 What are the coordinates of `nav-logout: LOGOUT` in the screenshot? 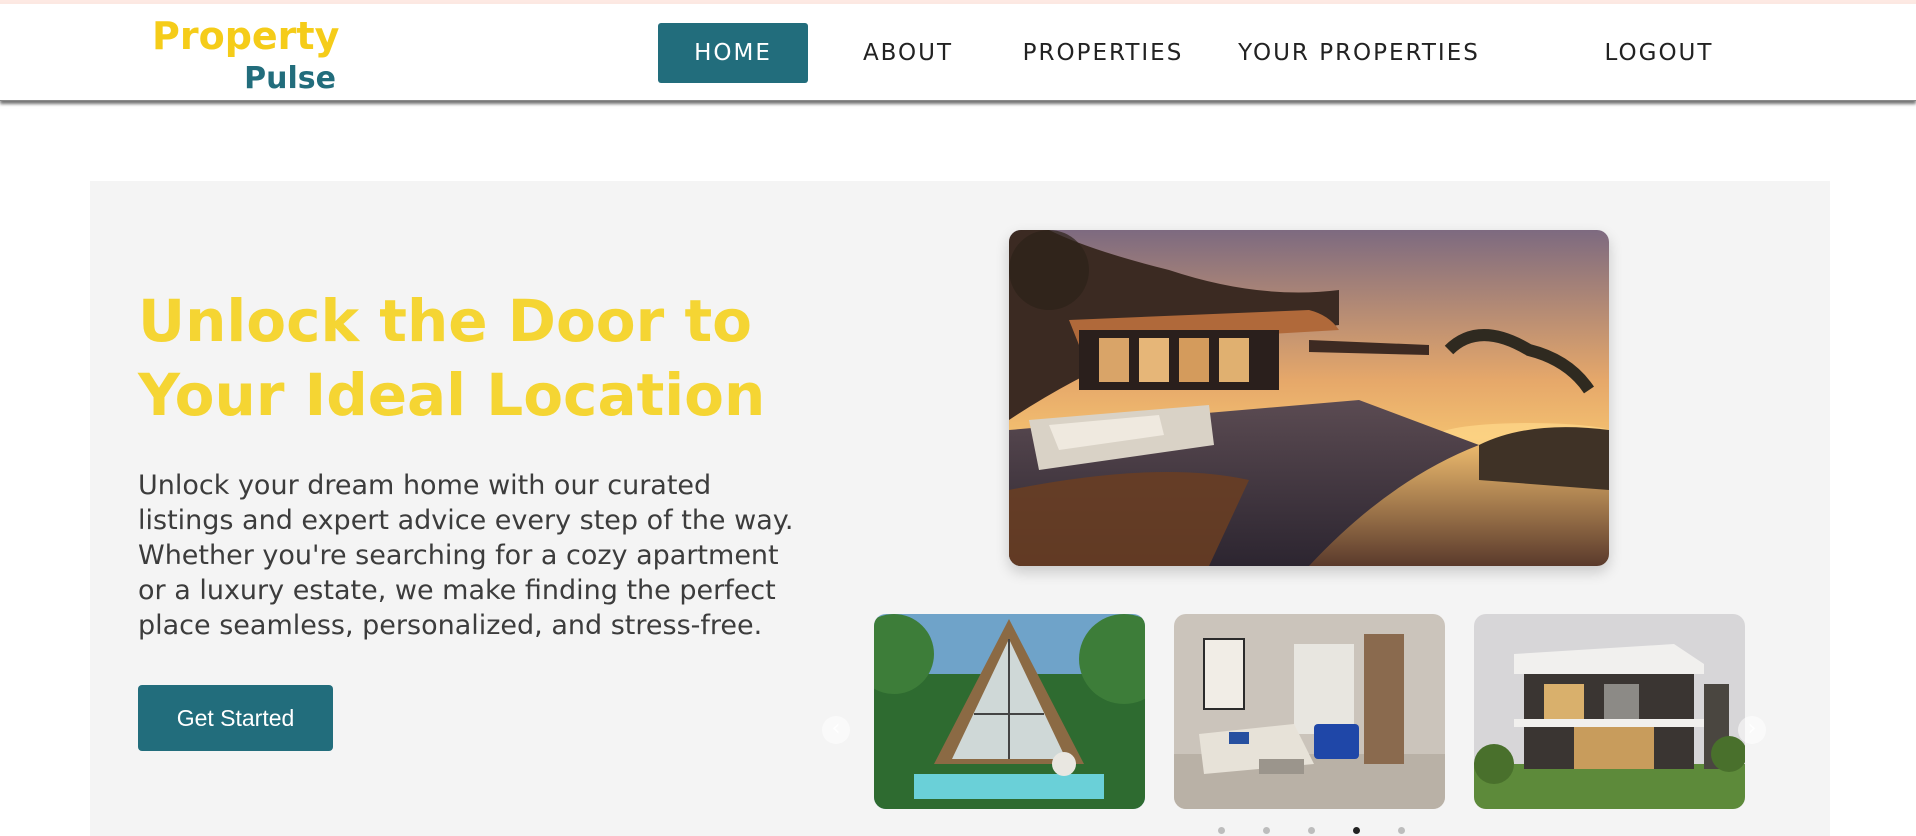 It's located at (1659, 53).